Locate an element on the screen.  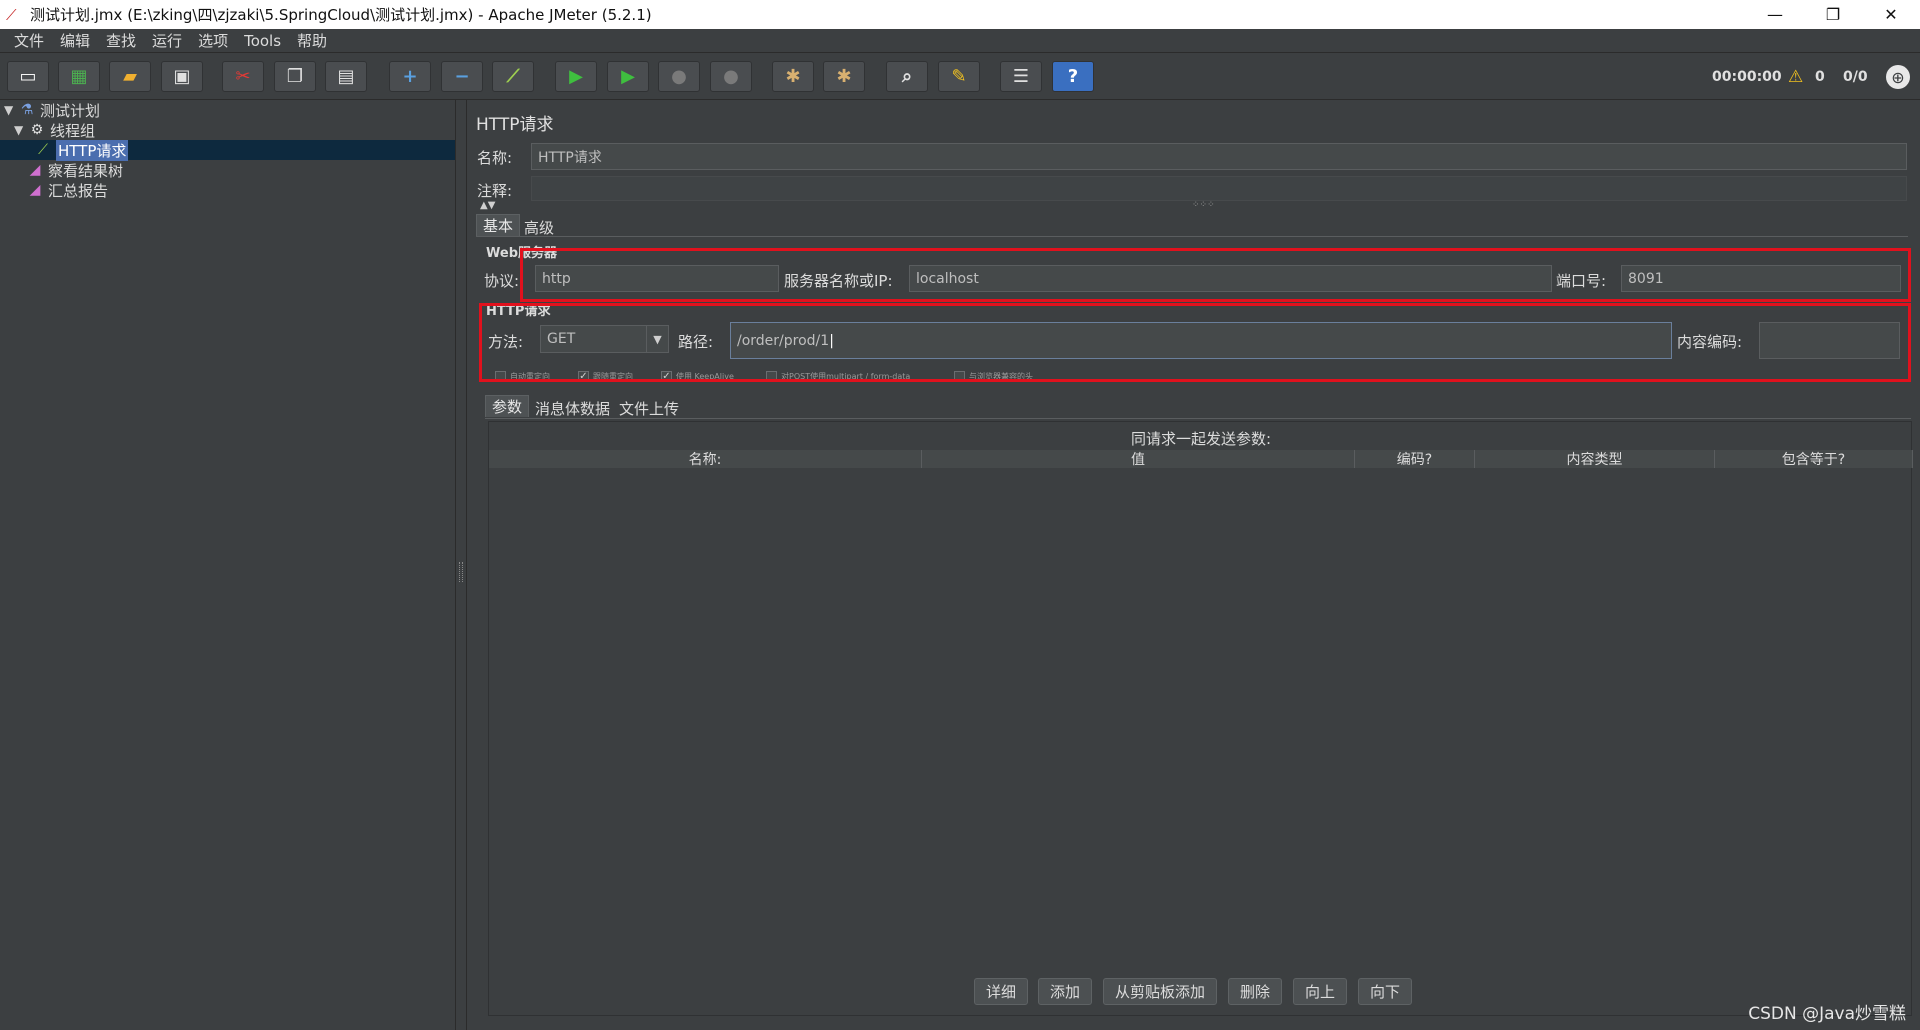
warning-icon: ⚠ is located at coordinates (1795, 76).